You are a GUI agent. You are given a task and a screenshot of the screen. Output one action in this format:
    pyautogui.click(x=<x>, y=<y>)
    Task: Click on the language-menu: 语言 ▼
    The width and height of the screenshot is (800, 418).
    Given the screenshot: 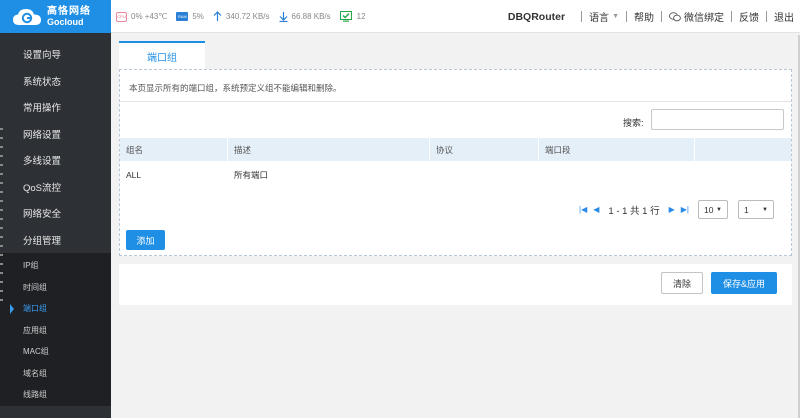 What is the action you would take?
    pyautogui.click(x=604, y=16)
    